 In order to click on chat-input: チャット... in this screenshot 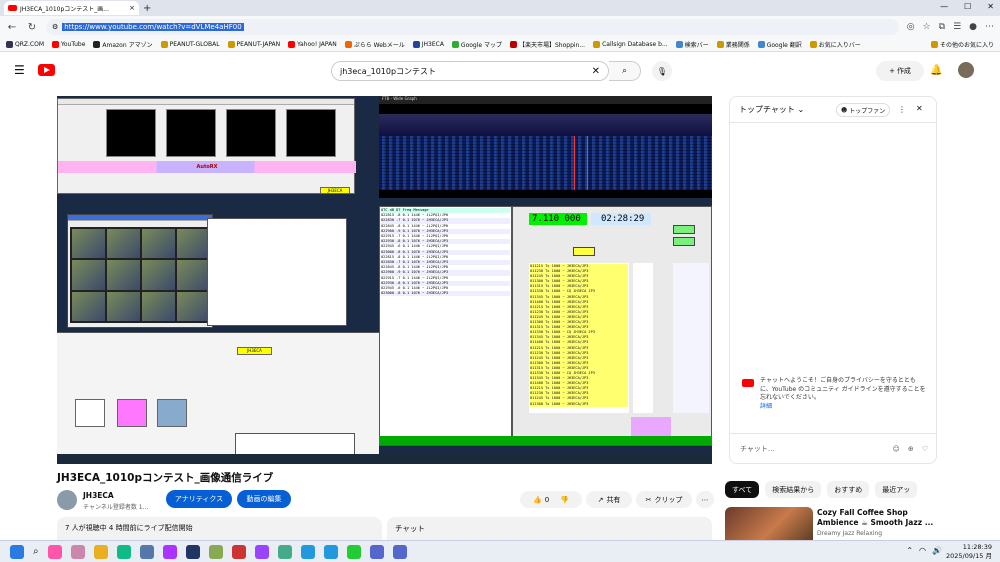, I will do `click(812, 449)`.